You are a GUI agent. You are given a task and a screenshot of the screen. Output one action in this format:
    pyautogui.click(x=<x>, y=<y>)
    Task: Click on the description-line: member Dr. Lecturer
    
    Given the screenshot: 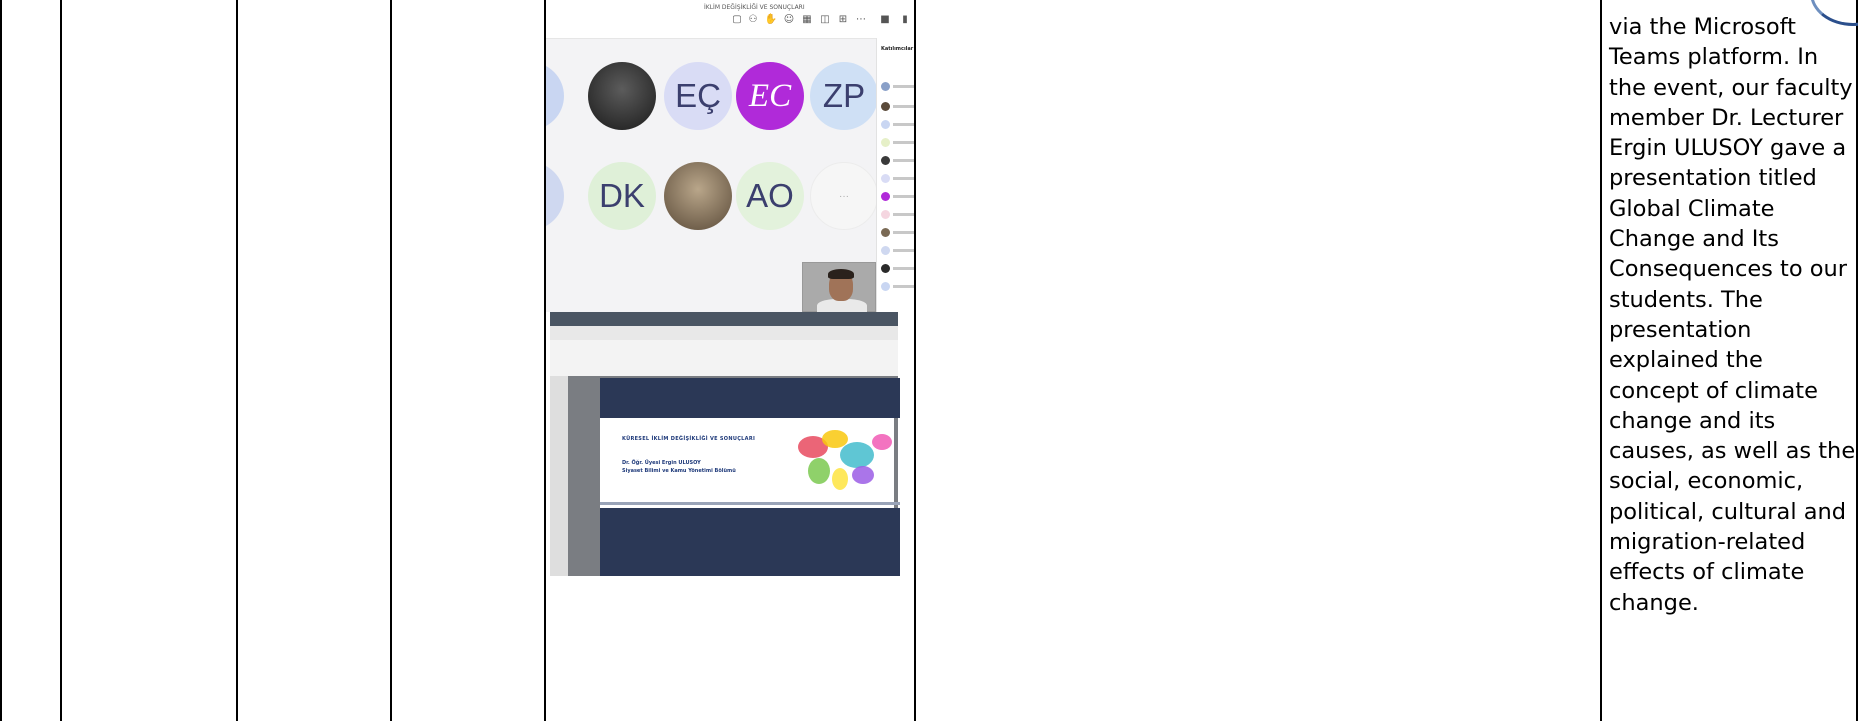 What is the action you would take?
    pyautogui.click(x=1726, y=117)
    